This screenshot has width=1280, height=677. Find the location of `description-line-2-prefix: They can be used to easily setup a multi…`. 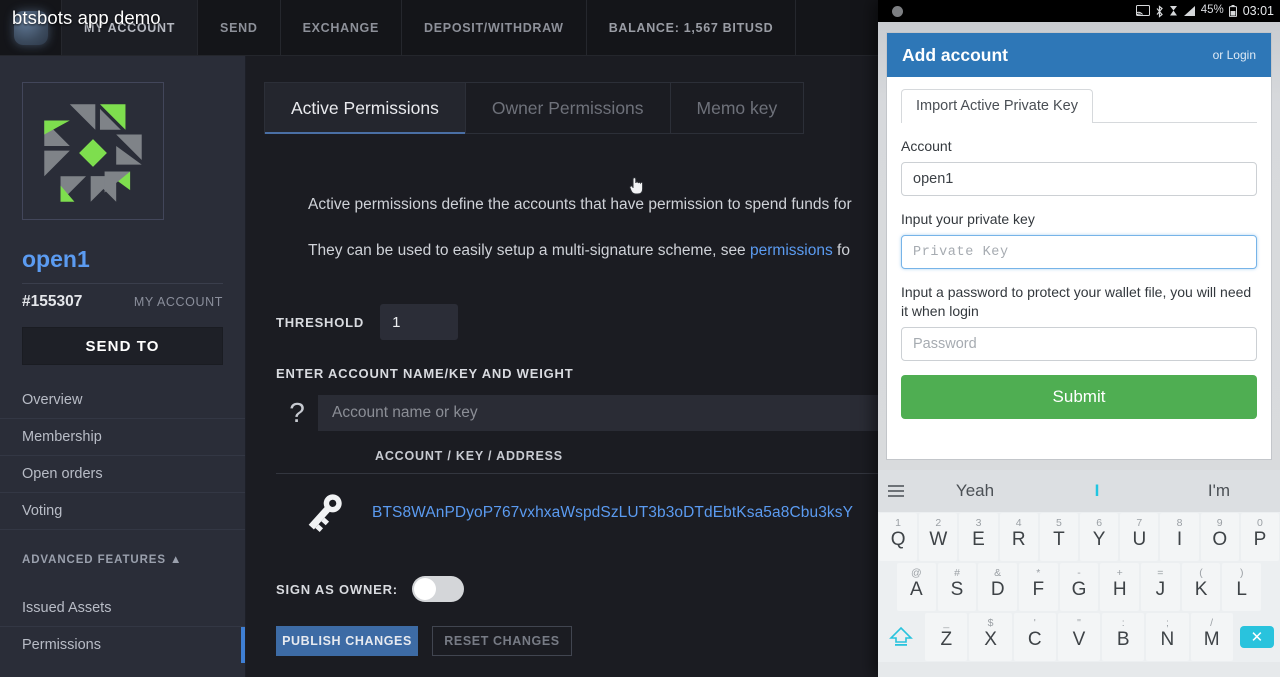

description-line-2-prefix: They can be used to easily setup a multi… is located at coordinates (529, 250).